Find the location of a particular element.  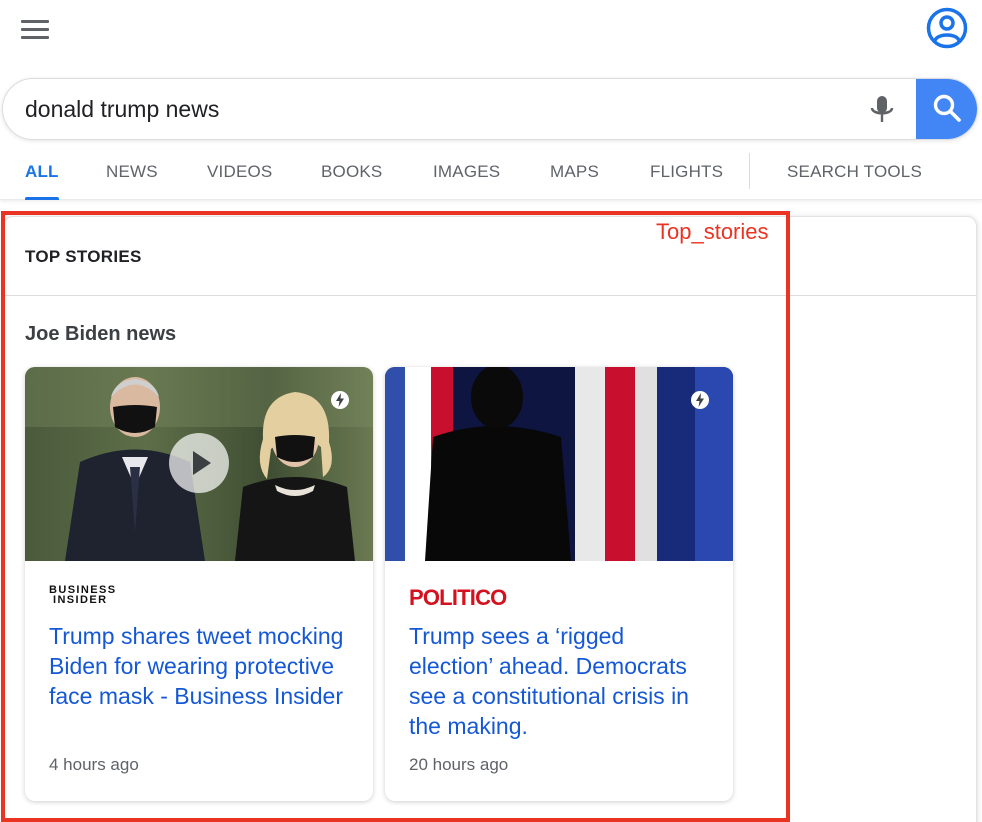

account-circle-icon is located at coordinates (947, 28).